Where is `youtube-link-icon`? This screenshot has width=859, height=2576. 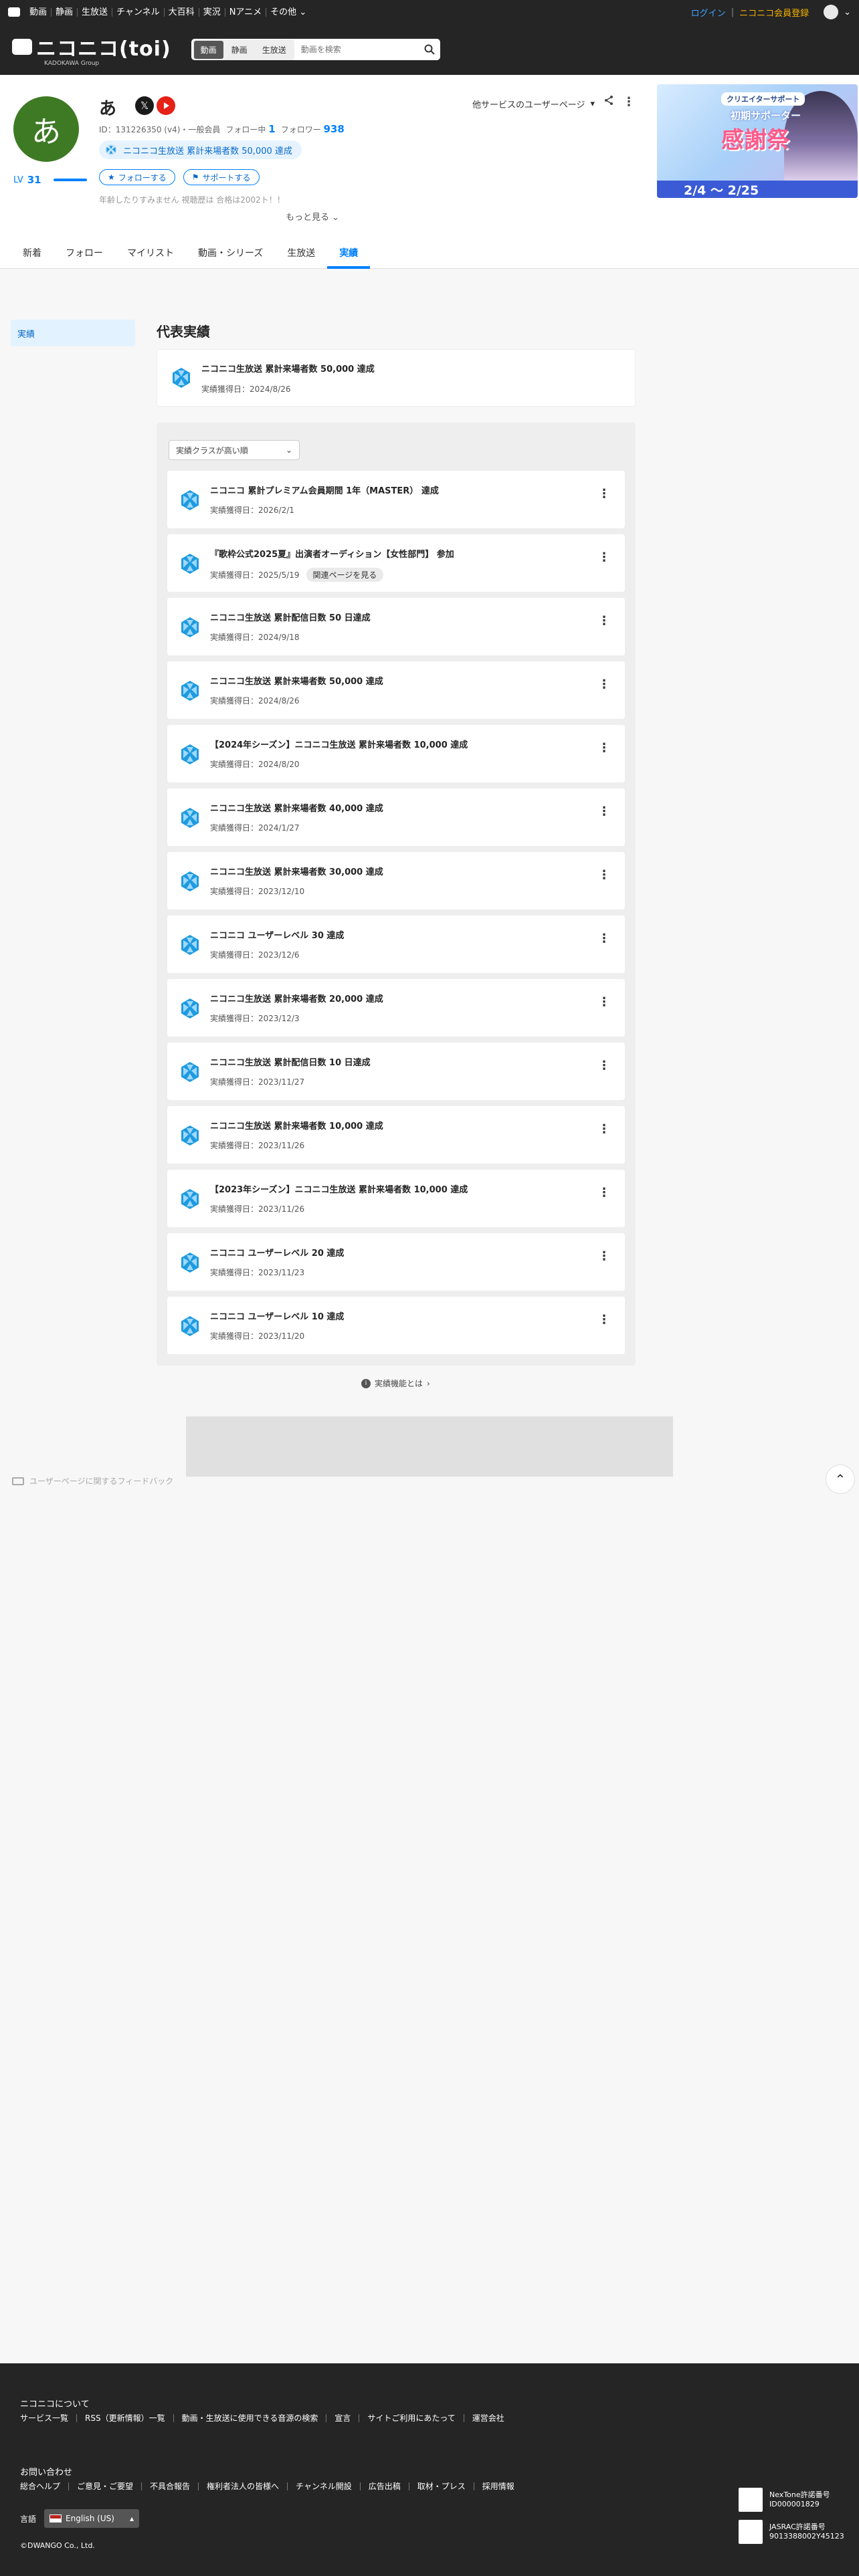 youtube-link-icon is located at coordinates (166, 105).